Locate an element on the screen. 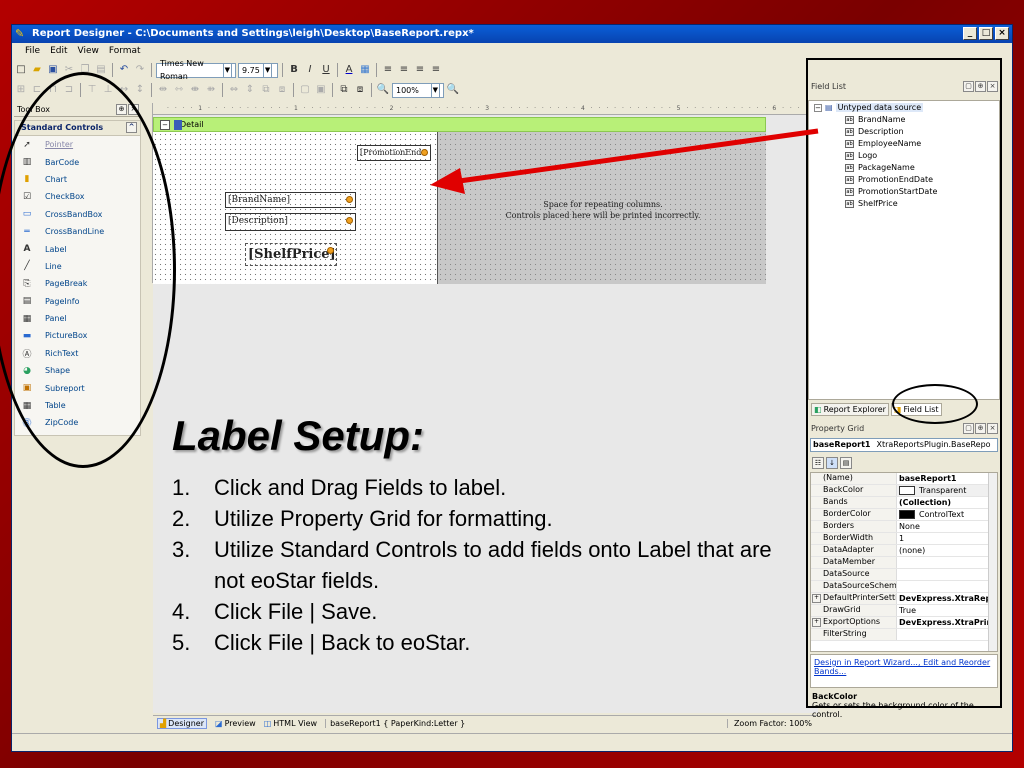  open-icon: ▰ is located at coordinates (37, 70).